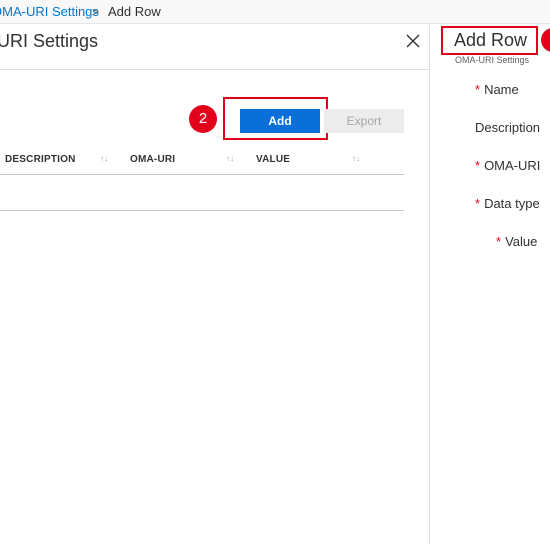 The height and width of the screenshot is (544, 550). I want to click on breadcrumb: OMA-URI Settings > Add Row, so click(275, 12).